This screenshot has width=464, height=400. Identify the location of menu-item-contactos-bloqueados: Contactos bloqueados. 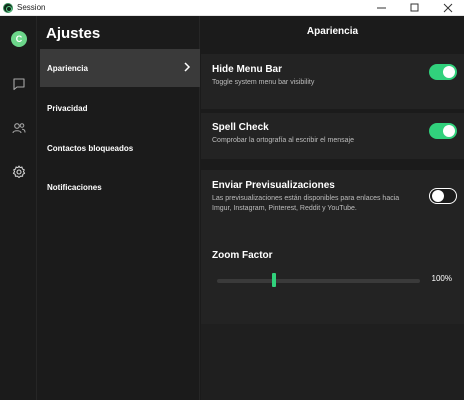
(120, 148).